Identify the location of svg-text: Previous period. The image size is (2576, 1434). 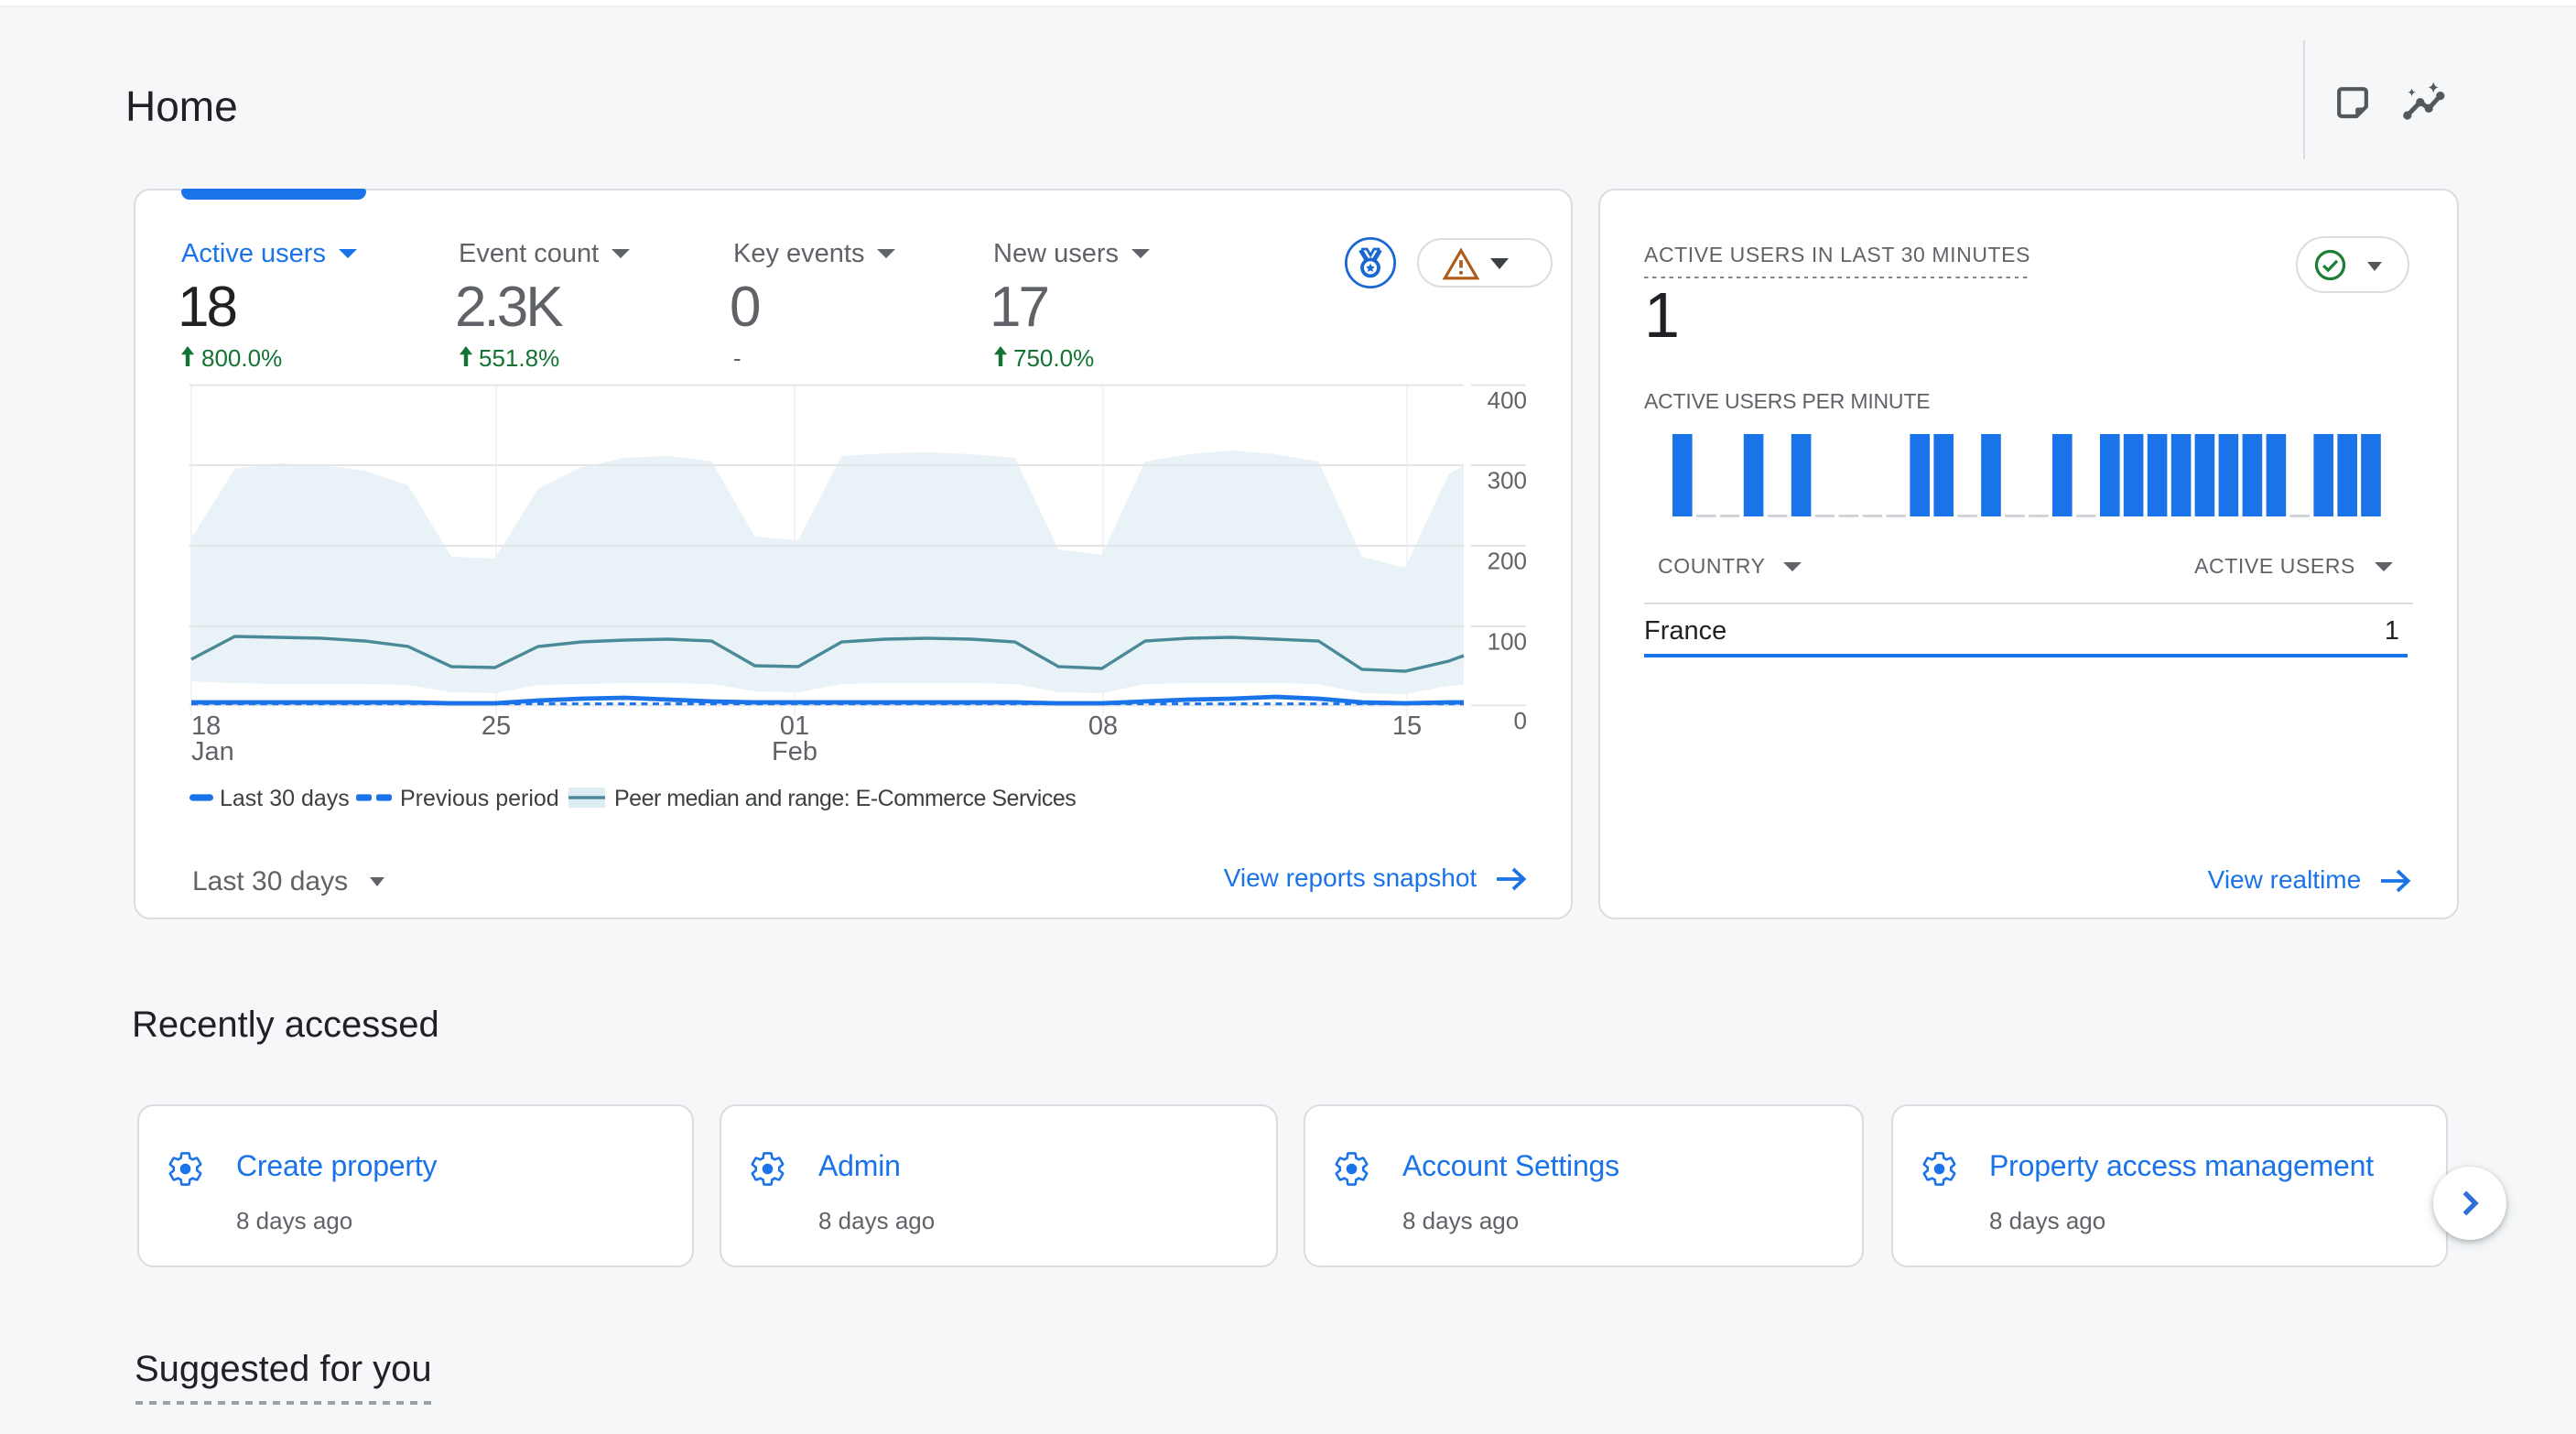
(479, 798).